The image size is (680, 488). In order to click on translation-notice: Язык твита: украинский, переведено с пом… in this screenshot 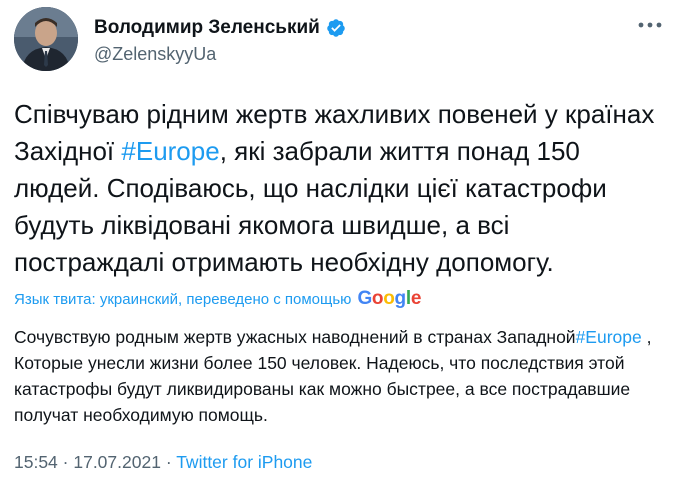, I will do `click(217, 299)`.